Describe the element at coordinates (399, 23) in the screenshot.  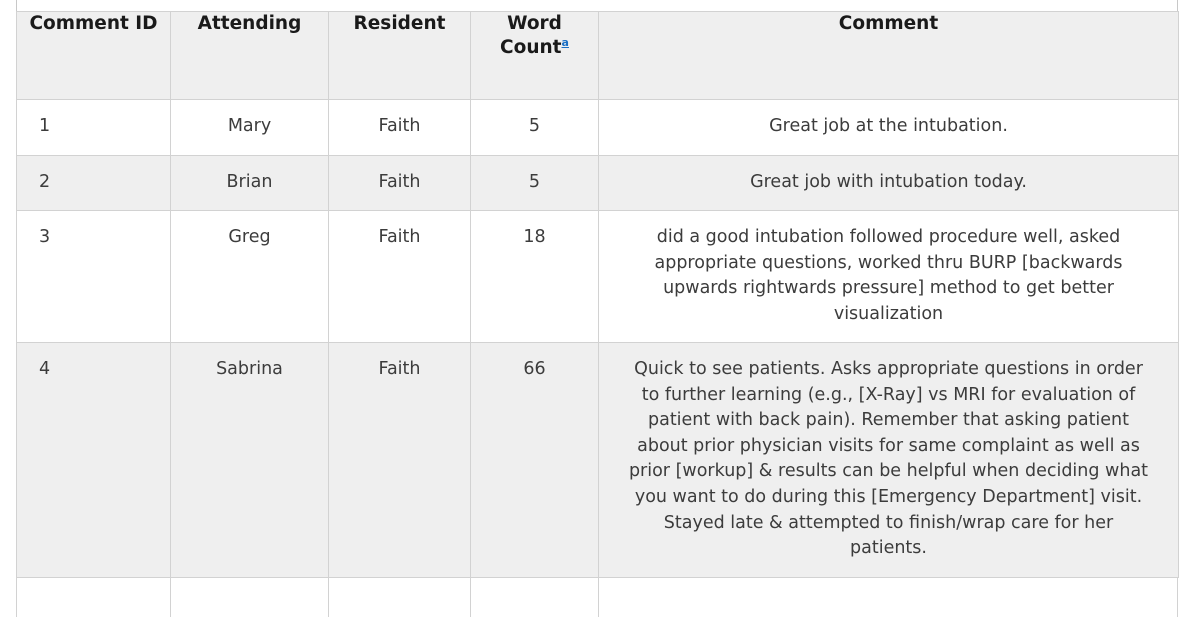
I see `column-header-resident-label: Resident` at that location.